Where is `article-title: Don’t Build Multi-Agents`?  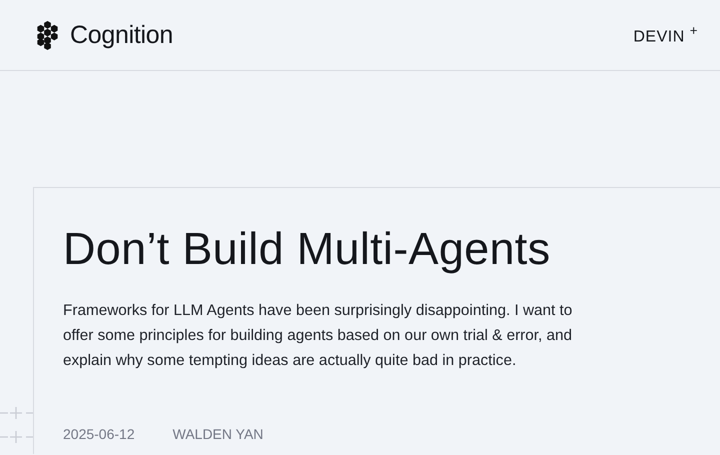 article-title: Don’t Build Multi-Agents is located at coordinates (307, 249).